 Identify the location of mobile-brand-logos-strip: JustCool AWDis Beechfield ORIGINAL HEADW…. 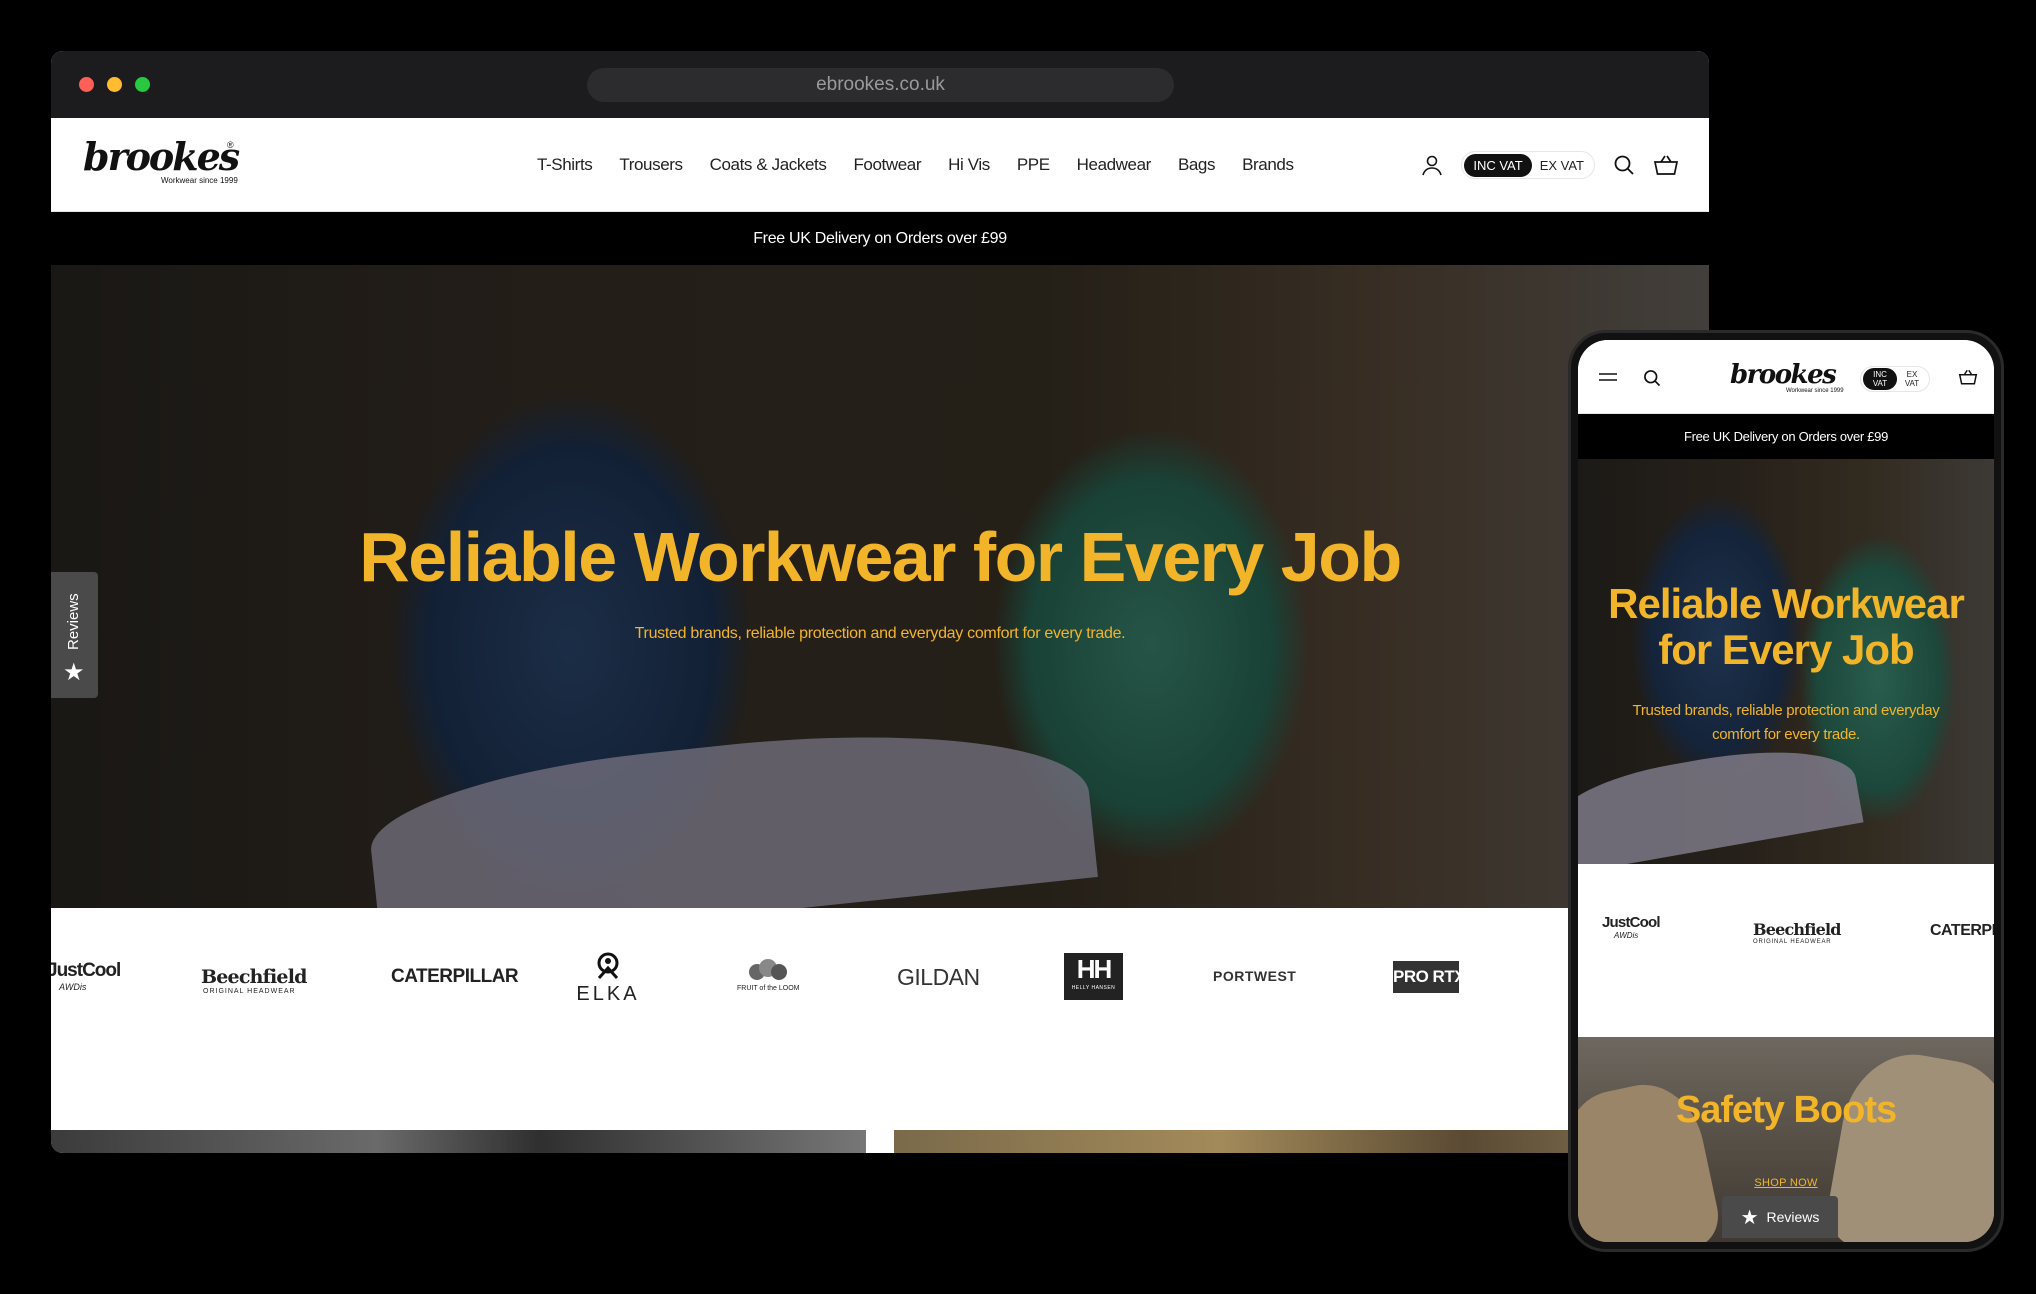
(1786, 950).